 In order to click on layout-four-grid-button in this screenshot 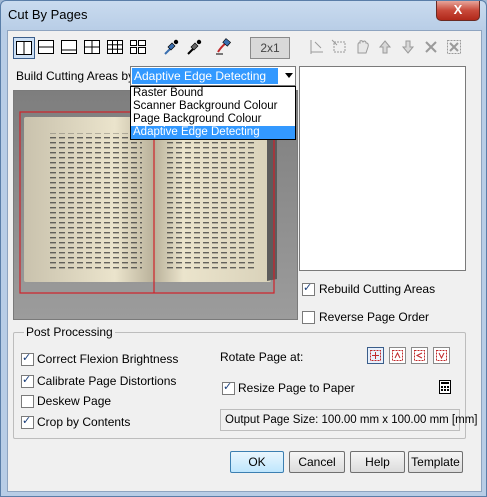, I will do `click(93, 48)`.